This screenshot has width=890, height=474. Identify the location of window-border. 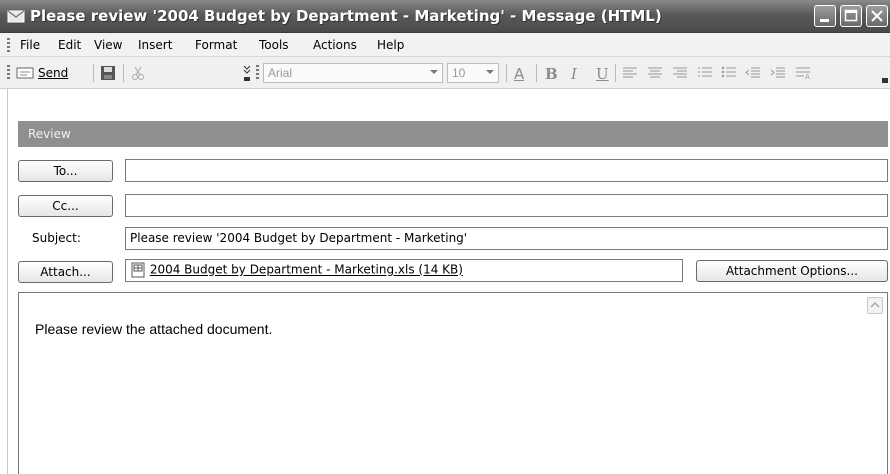
(7, 281).